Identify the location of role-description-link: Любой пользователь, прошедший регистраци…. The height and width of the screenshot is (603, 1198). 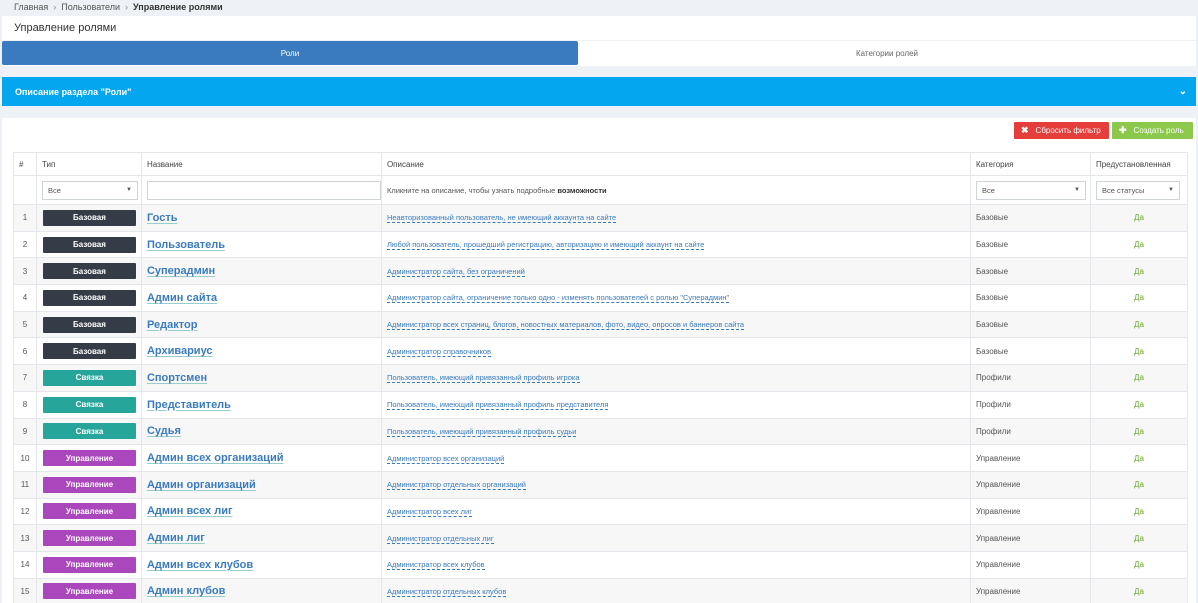
(545, 245).